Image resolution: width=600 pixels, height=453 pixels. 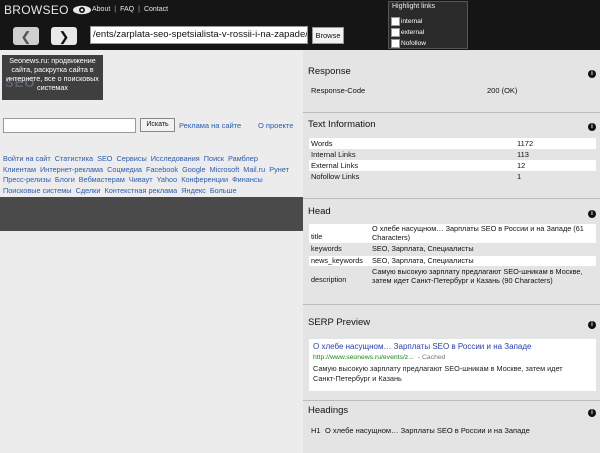 I want to click on site-link: Google, so click(x=194, y=169).